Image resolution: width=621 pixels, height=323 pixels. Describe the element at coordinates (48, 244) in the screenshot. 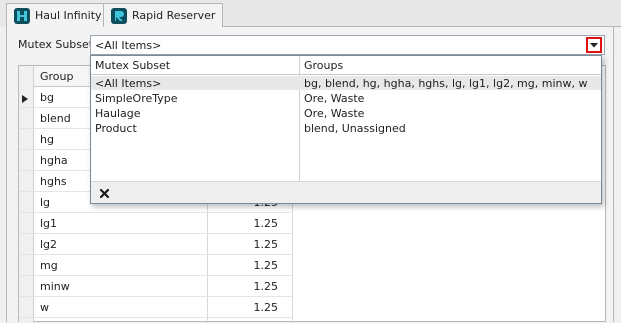

I see `group-cell: lg2` at that location.